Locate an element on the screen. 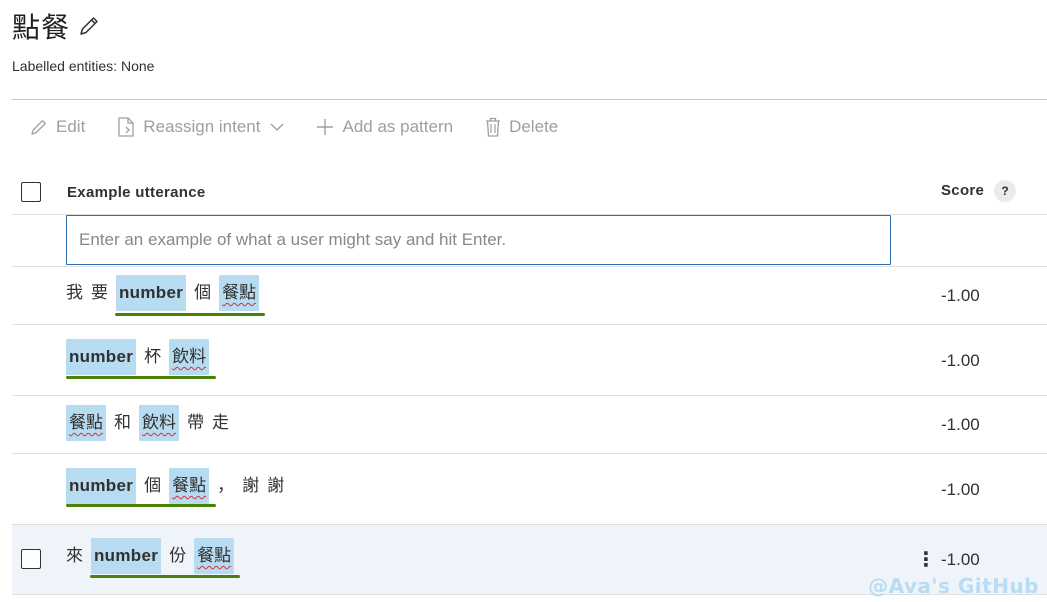  utterance-token: 我 is located at coordinates (74, 293).